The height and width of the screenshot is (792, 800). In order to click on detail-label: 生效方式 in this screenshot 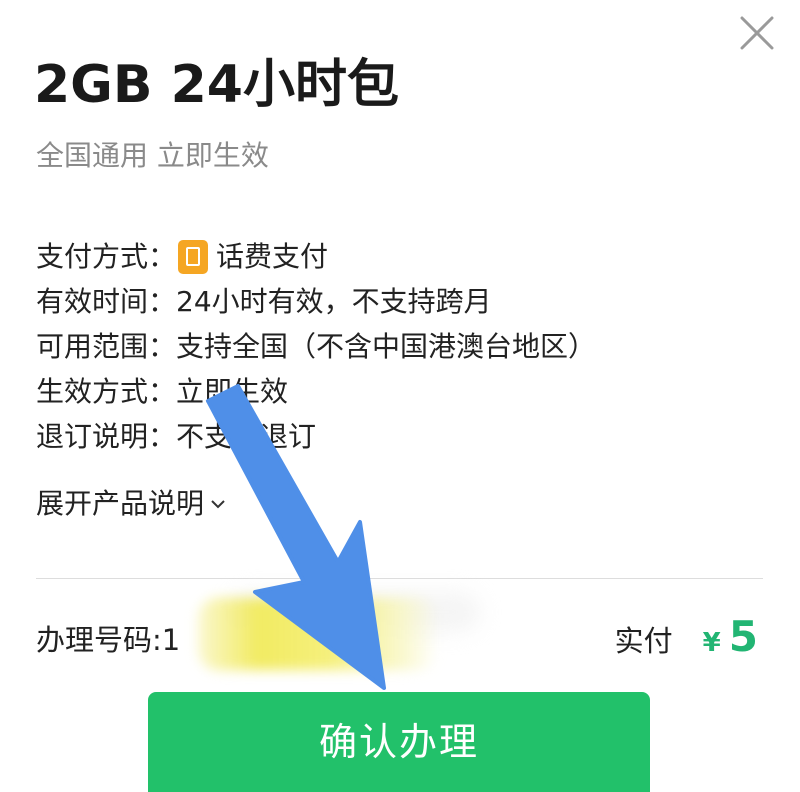, I will do `click(92, 391)`.